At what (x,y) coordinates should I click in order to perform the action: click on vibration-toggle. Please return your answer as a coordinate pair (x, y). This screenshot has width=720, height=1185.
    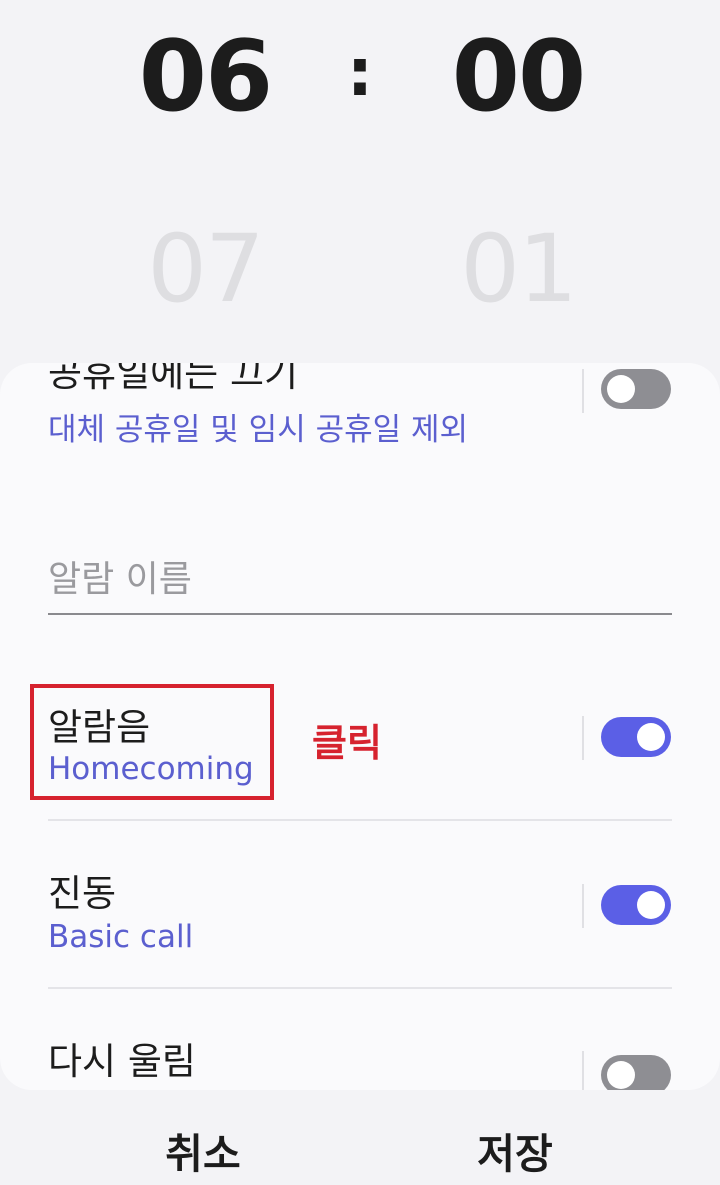
    Looking at the image, I should click on (636, 905).